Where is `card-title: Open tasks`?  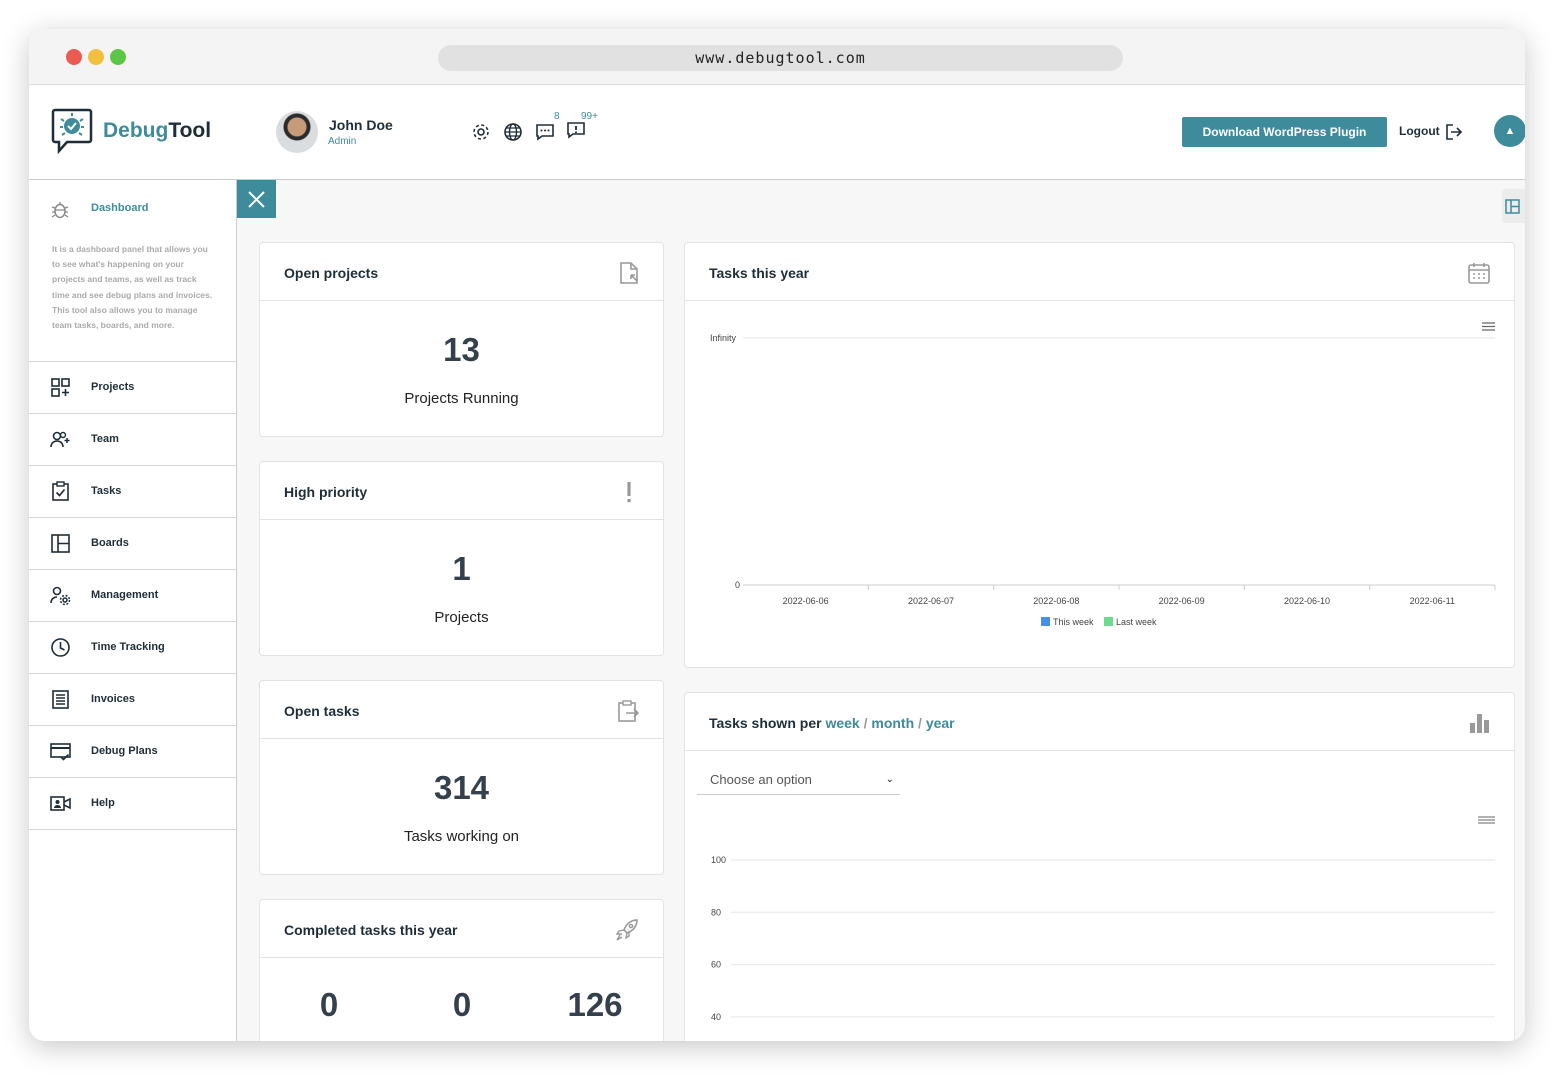
card-title: Open tasks is located at coordinates (322, 711).